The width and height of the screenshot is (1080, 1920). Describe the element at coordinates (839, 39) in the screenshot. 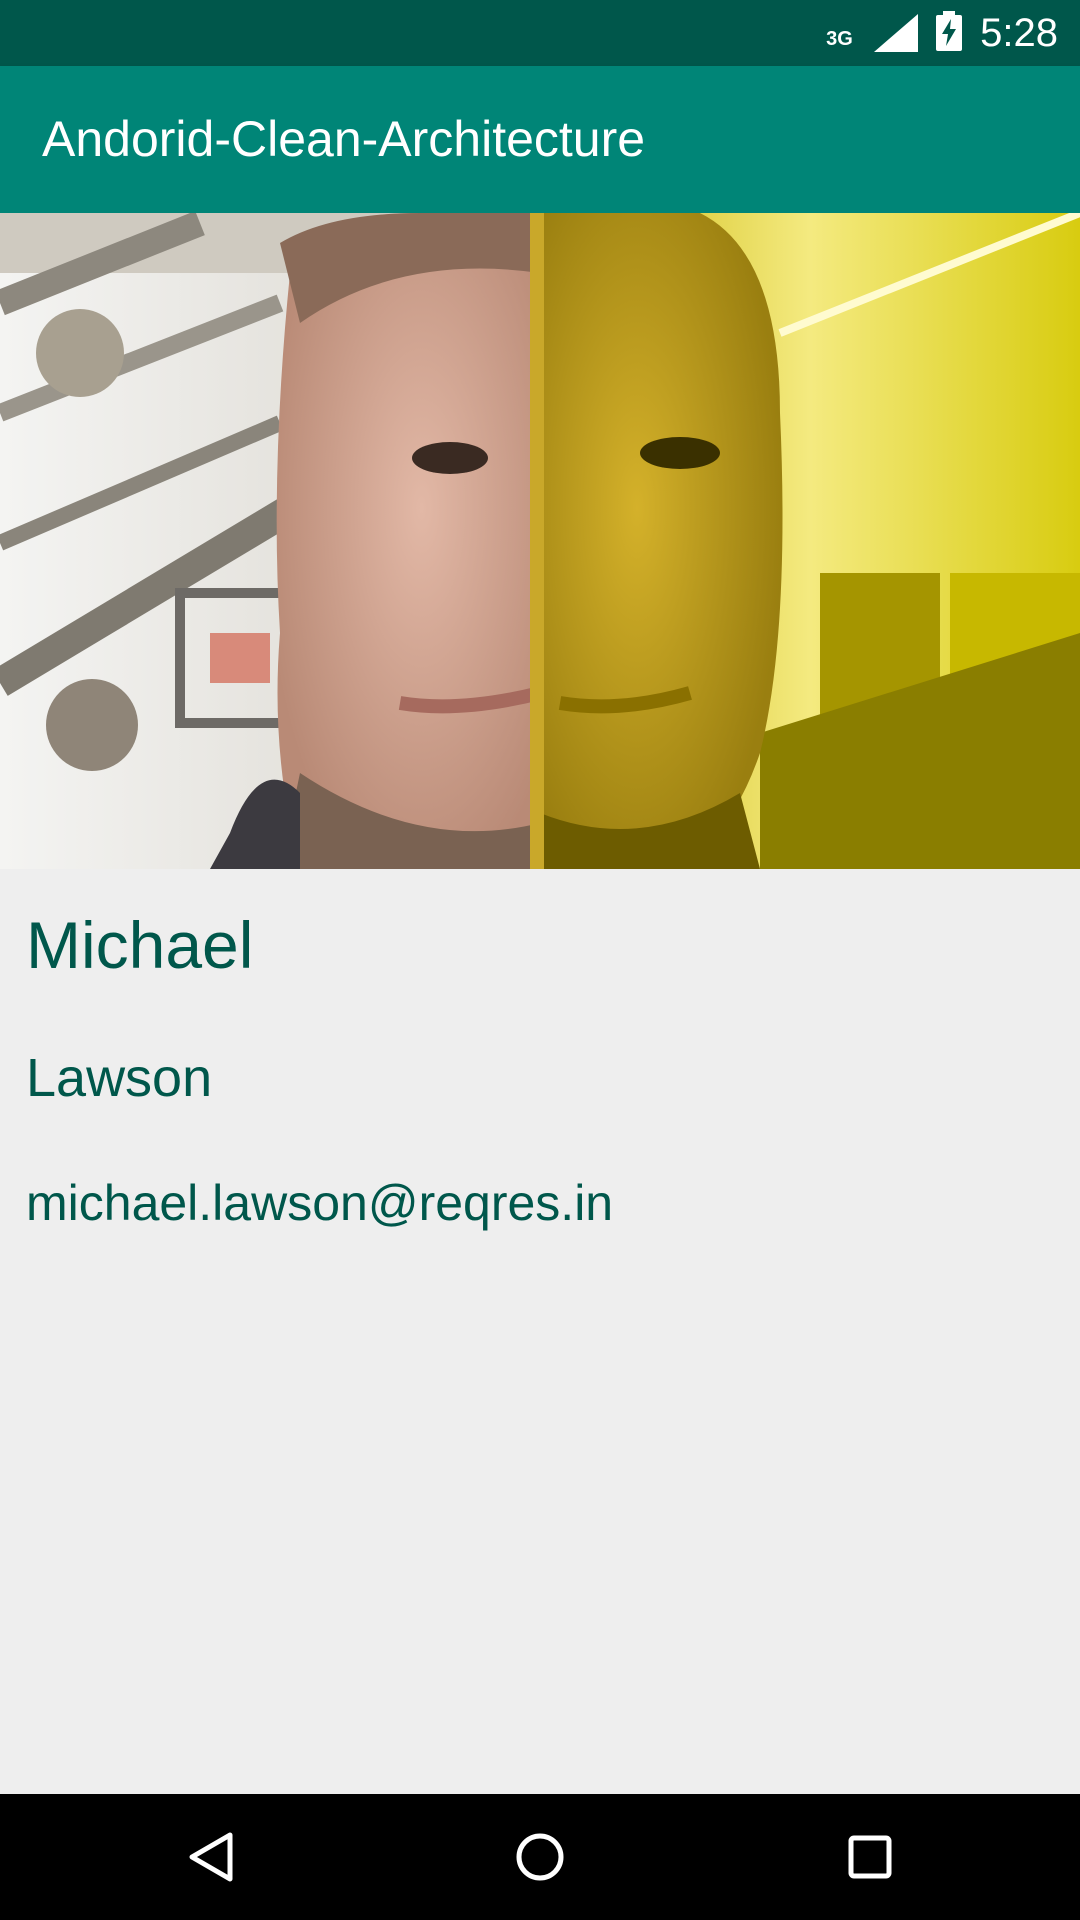

I see `network-type-label: 3G` at that location.